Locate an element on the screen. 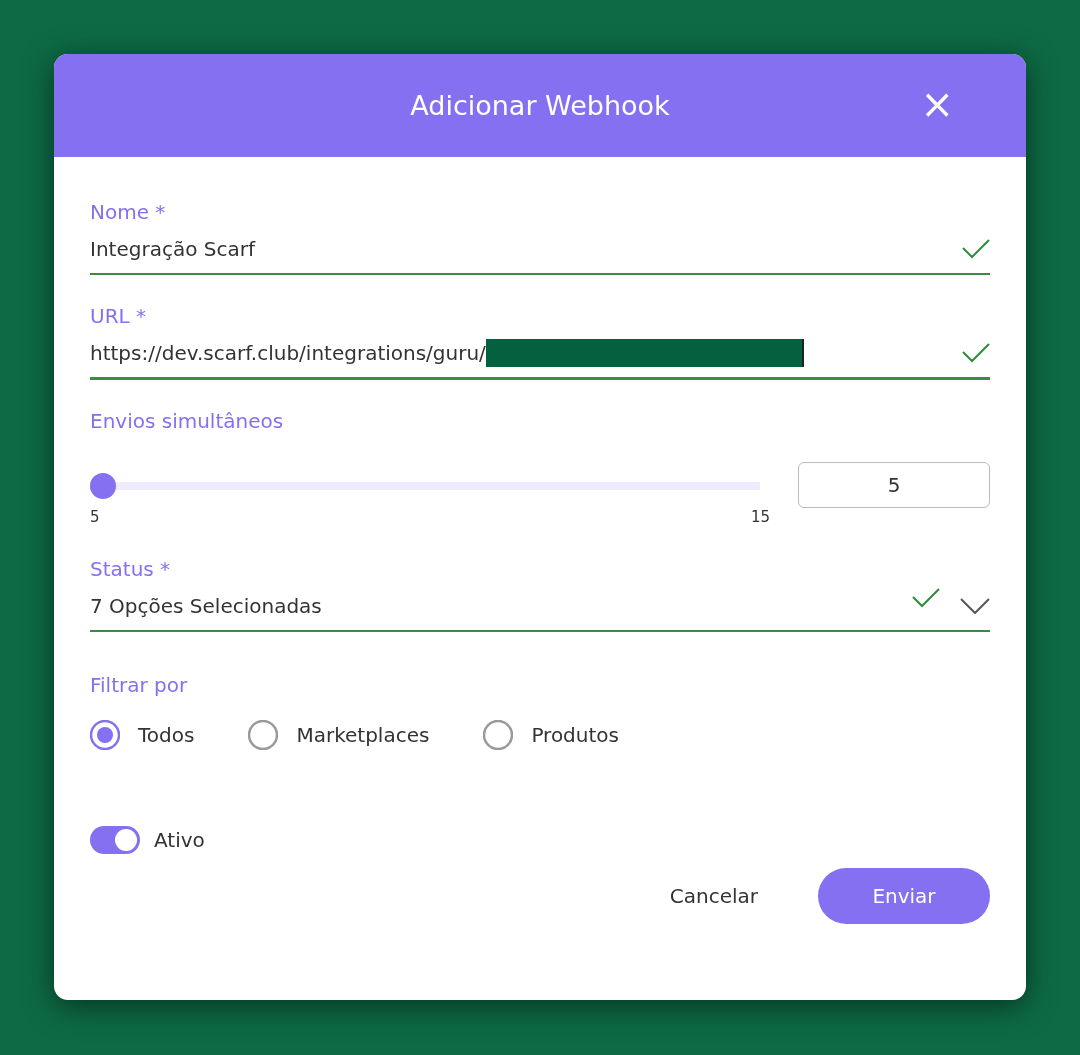 Image resolution: width=1080 pixels, height=1055 pixels. select-field: 7 Opções Selecionadas is located at coordinates (540, 607).